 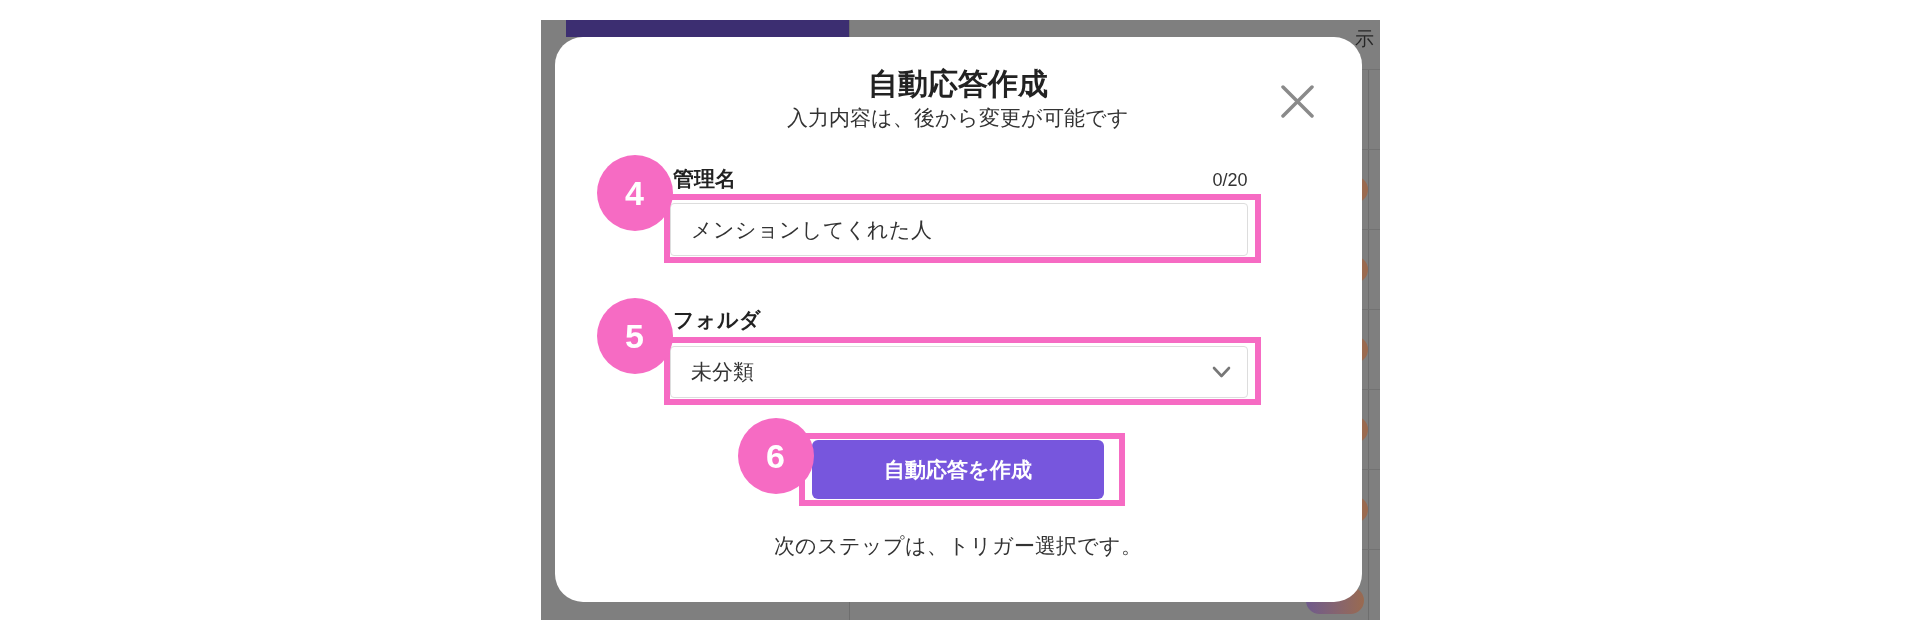 What do you see at coordinates (634, 336) in the screenshot?
I see `step-marker: 5` at bounding box center [634, 336].